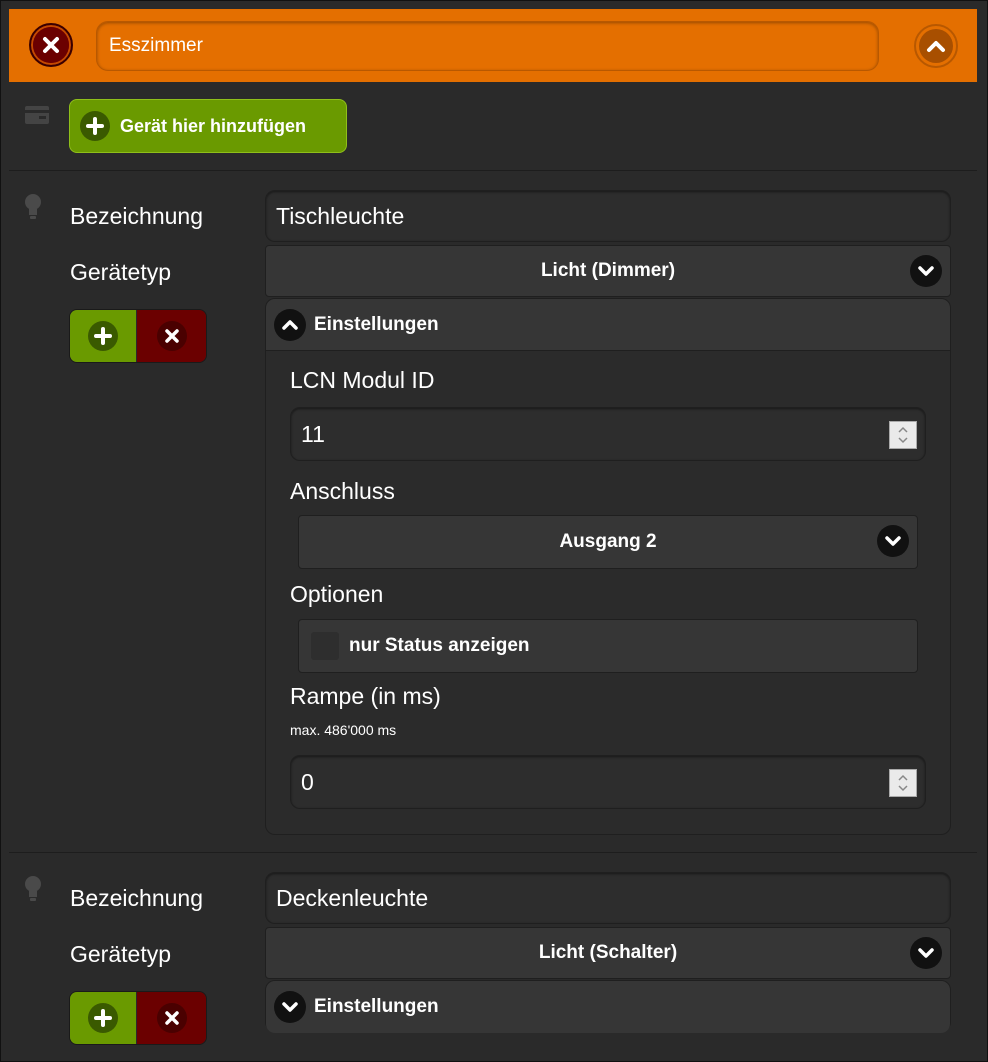 The width and height of the screenshot is (988, 1062). I want to click on card-icon, so click(37, 115).